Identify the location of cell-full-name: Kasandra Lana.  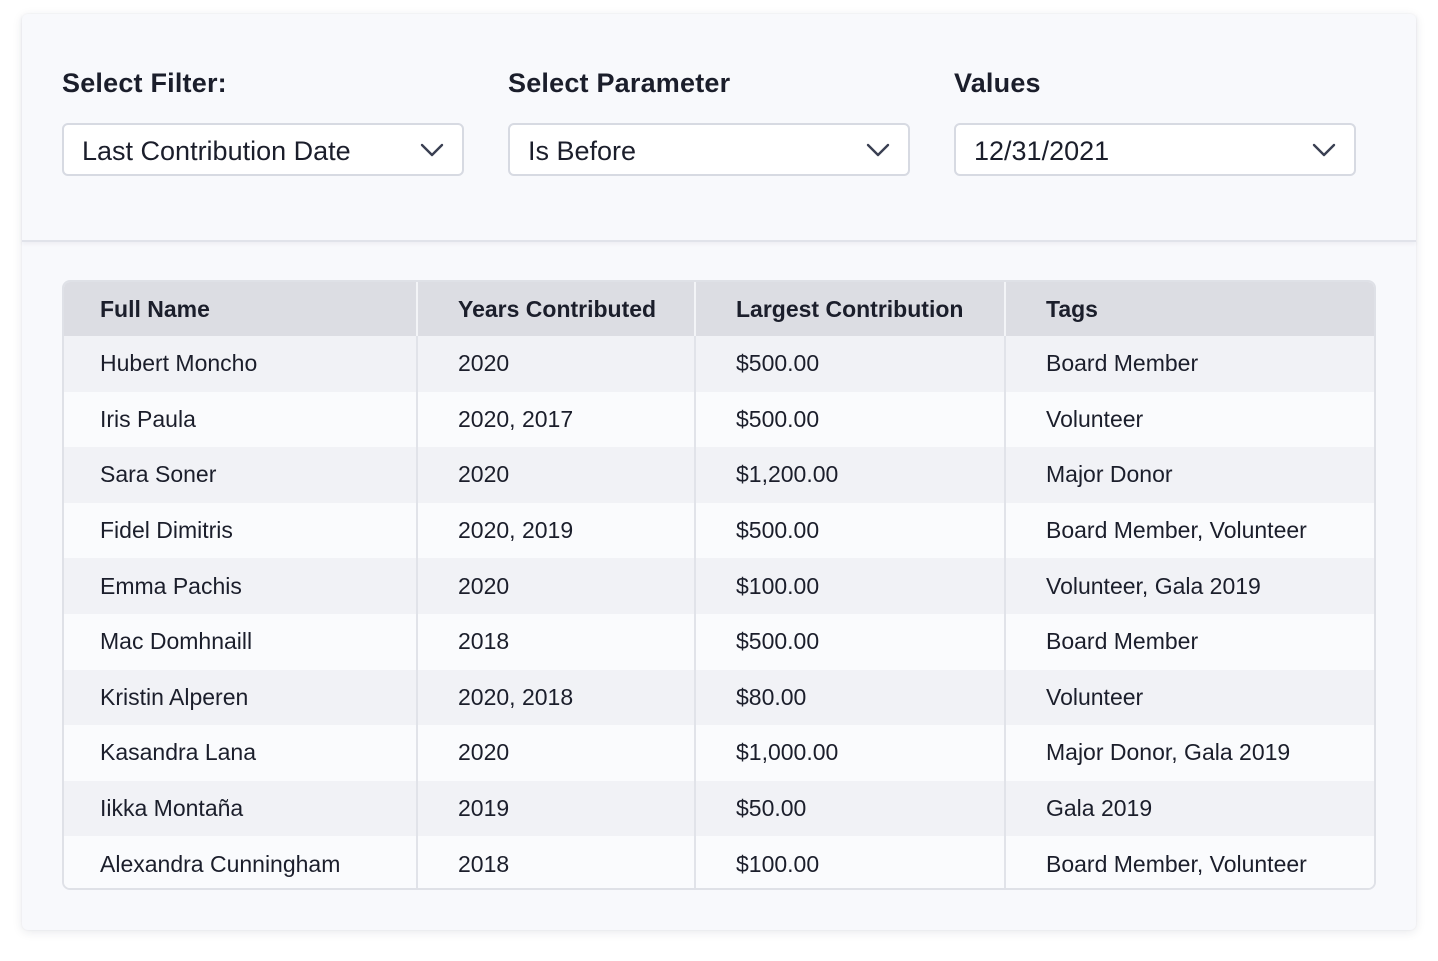
(240, 753).